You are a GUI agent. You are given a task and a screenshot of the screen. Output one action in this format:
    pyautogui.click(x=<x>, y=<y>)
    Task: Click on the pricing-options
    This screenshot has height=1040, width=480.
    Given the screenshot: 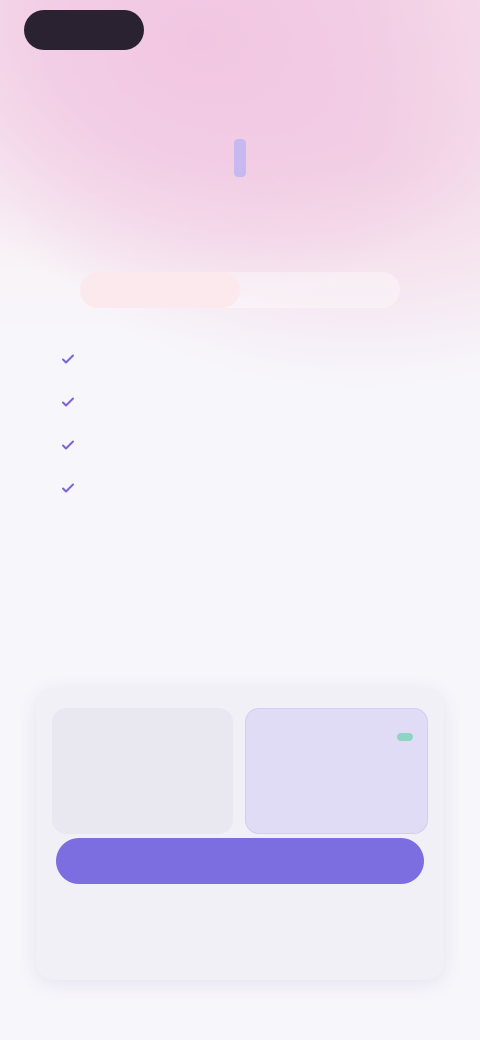 What is the action you would take?
    pyautogui.click(x=240, y=771)
    